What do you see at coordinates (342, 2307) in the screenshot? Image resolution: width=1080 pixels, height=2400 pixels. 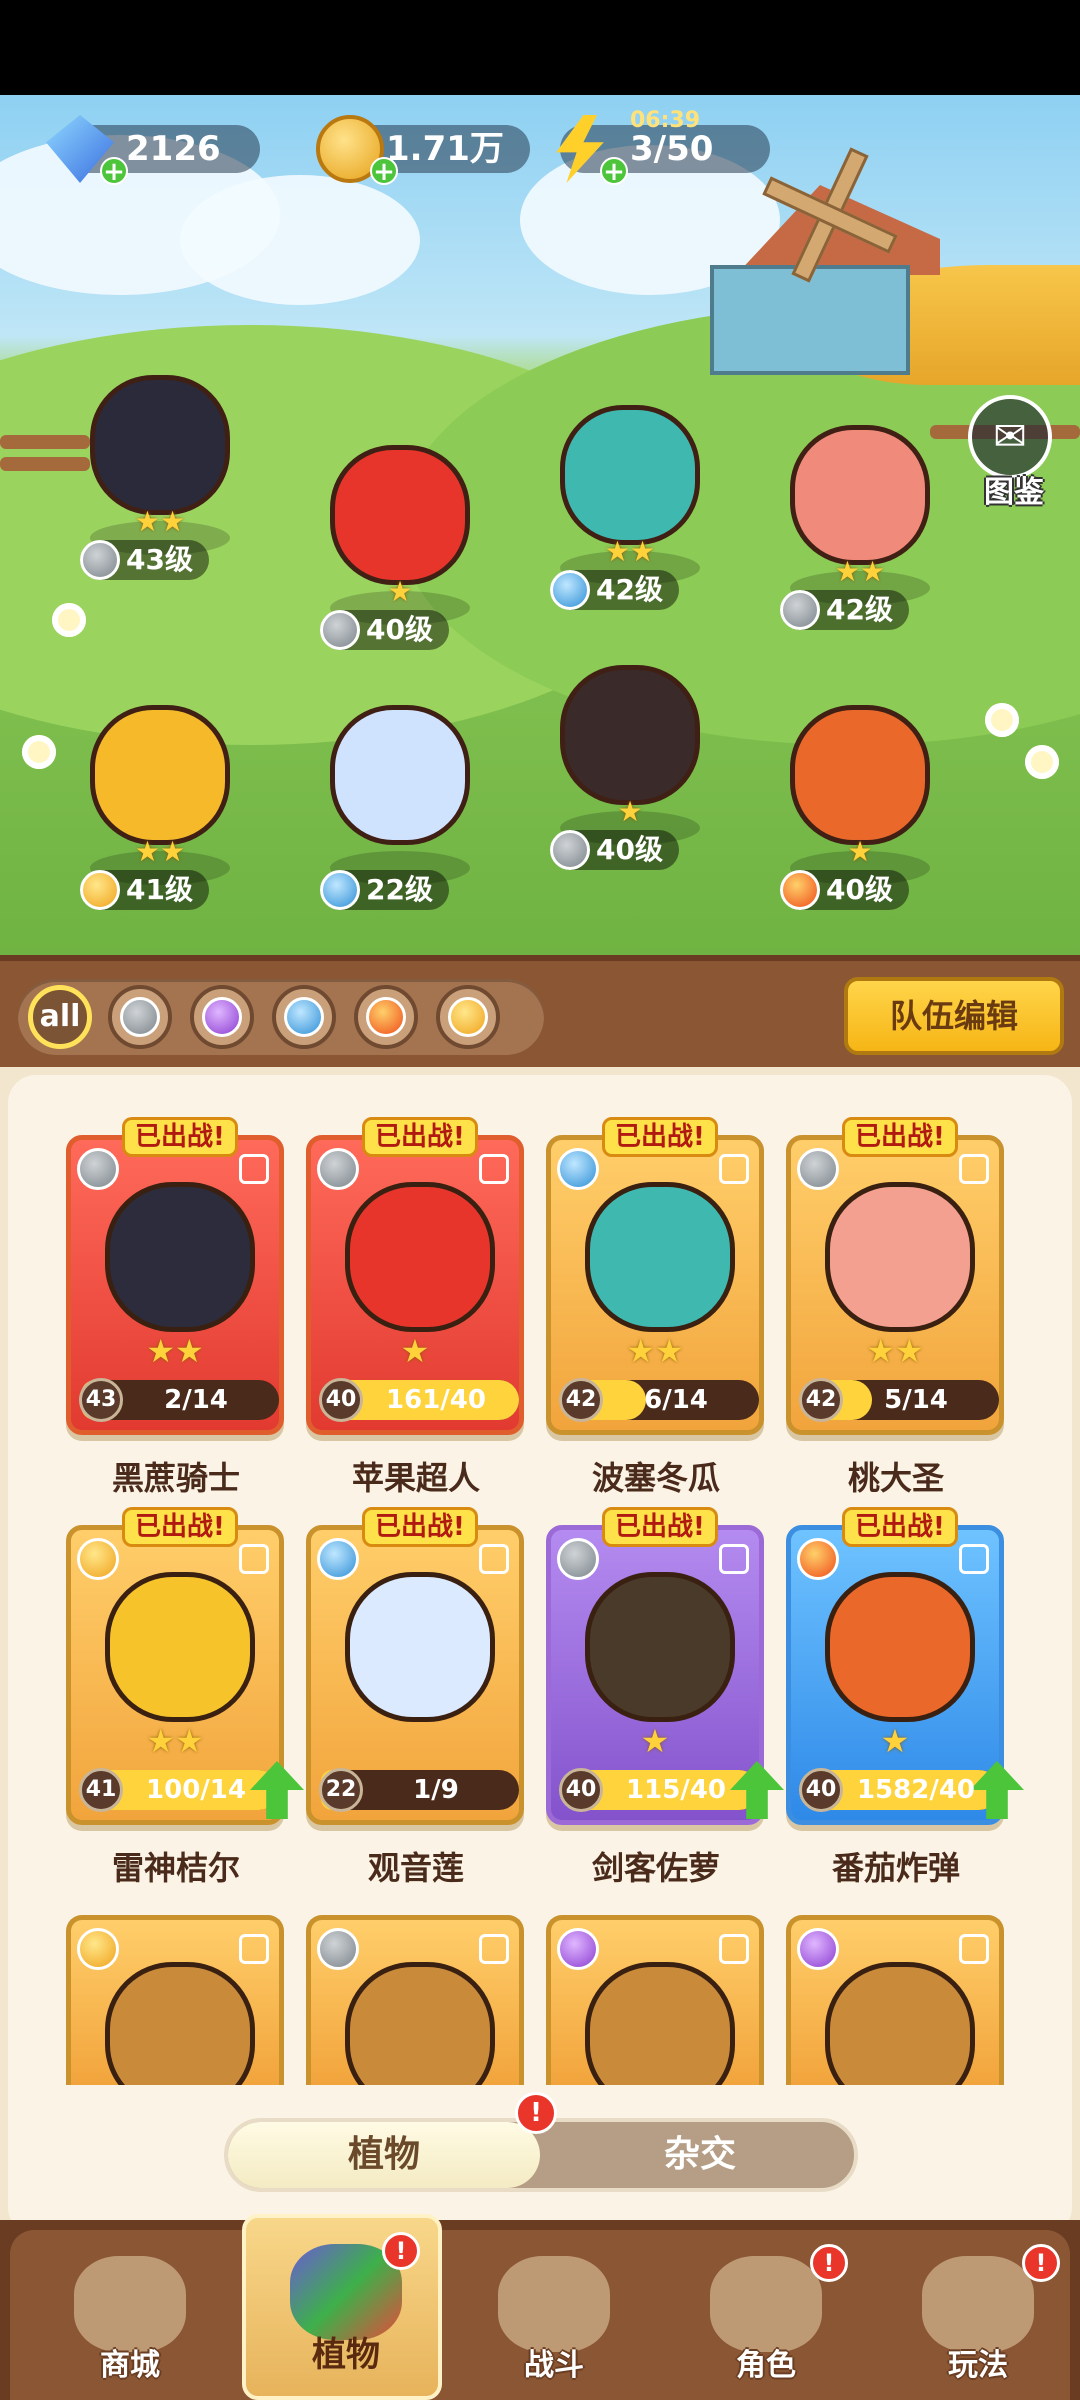 I see `nav-item: 植物!` at bounding box center [342, 2307].